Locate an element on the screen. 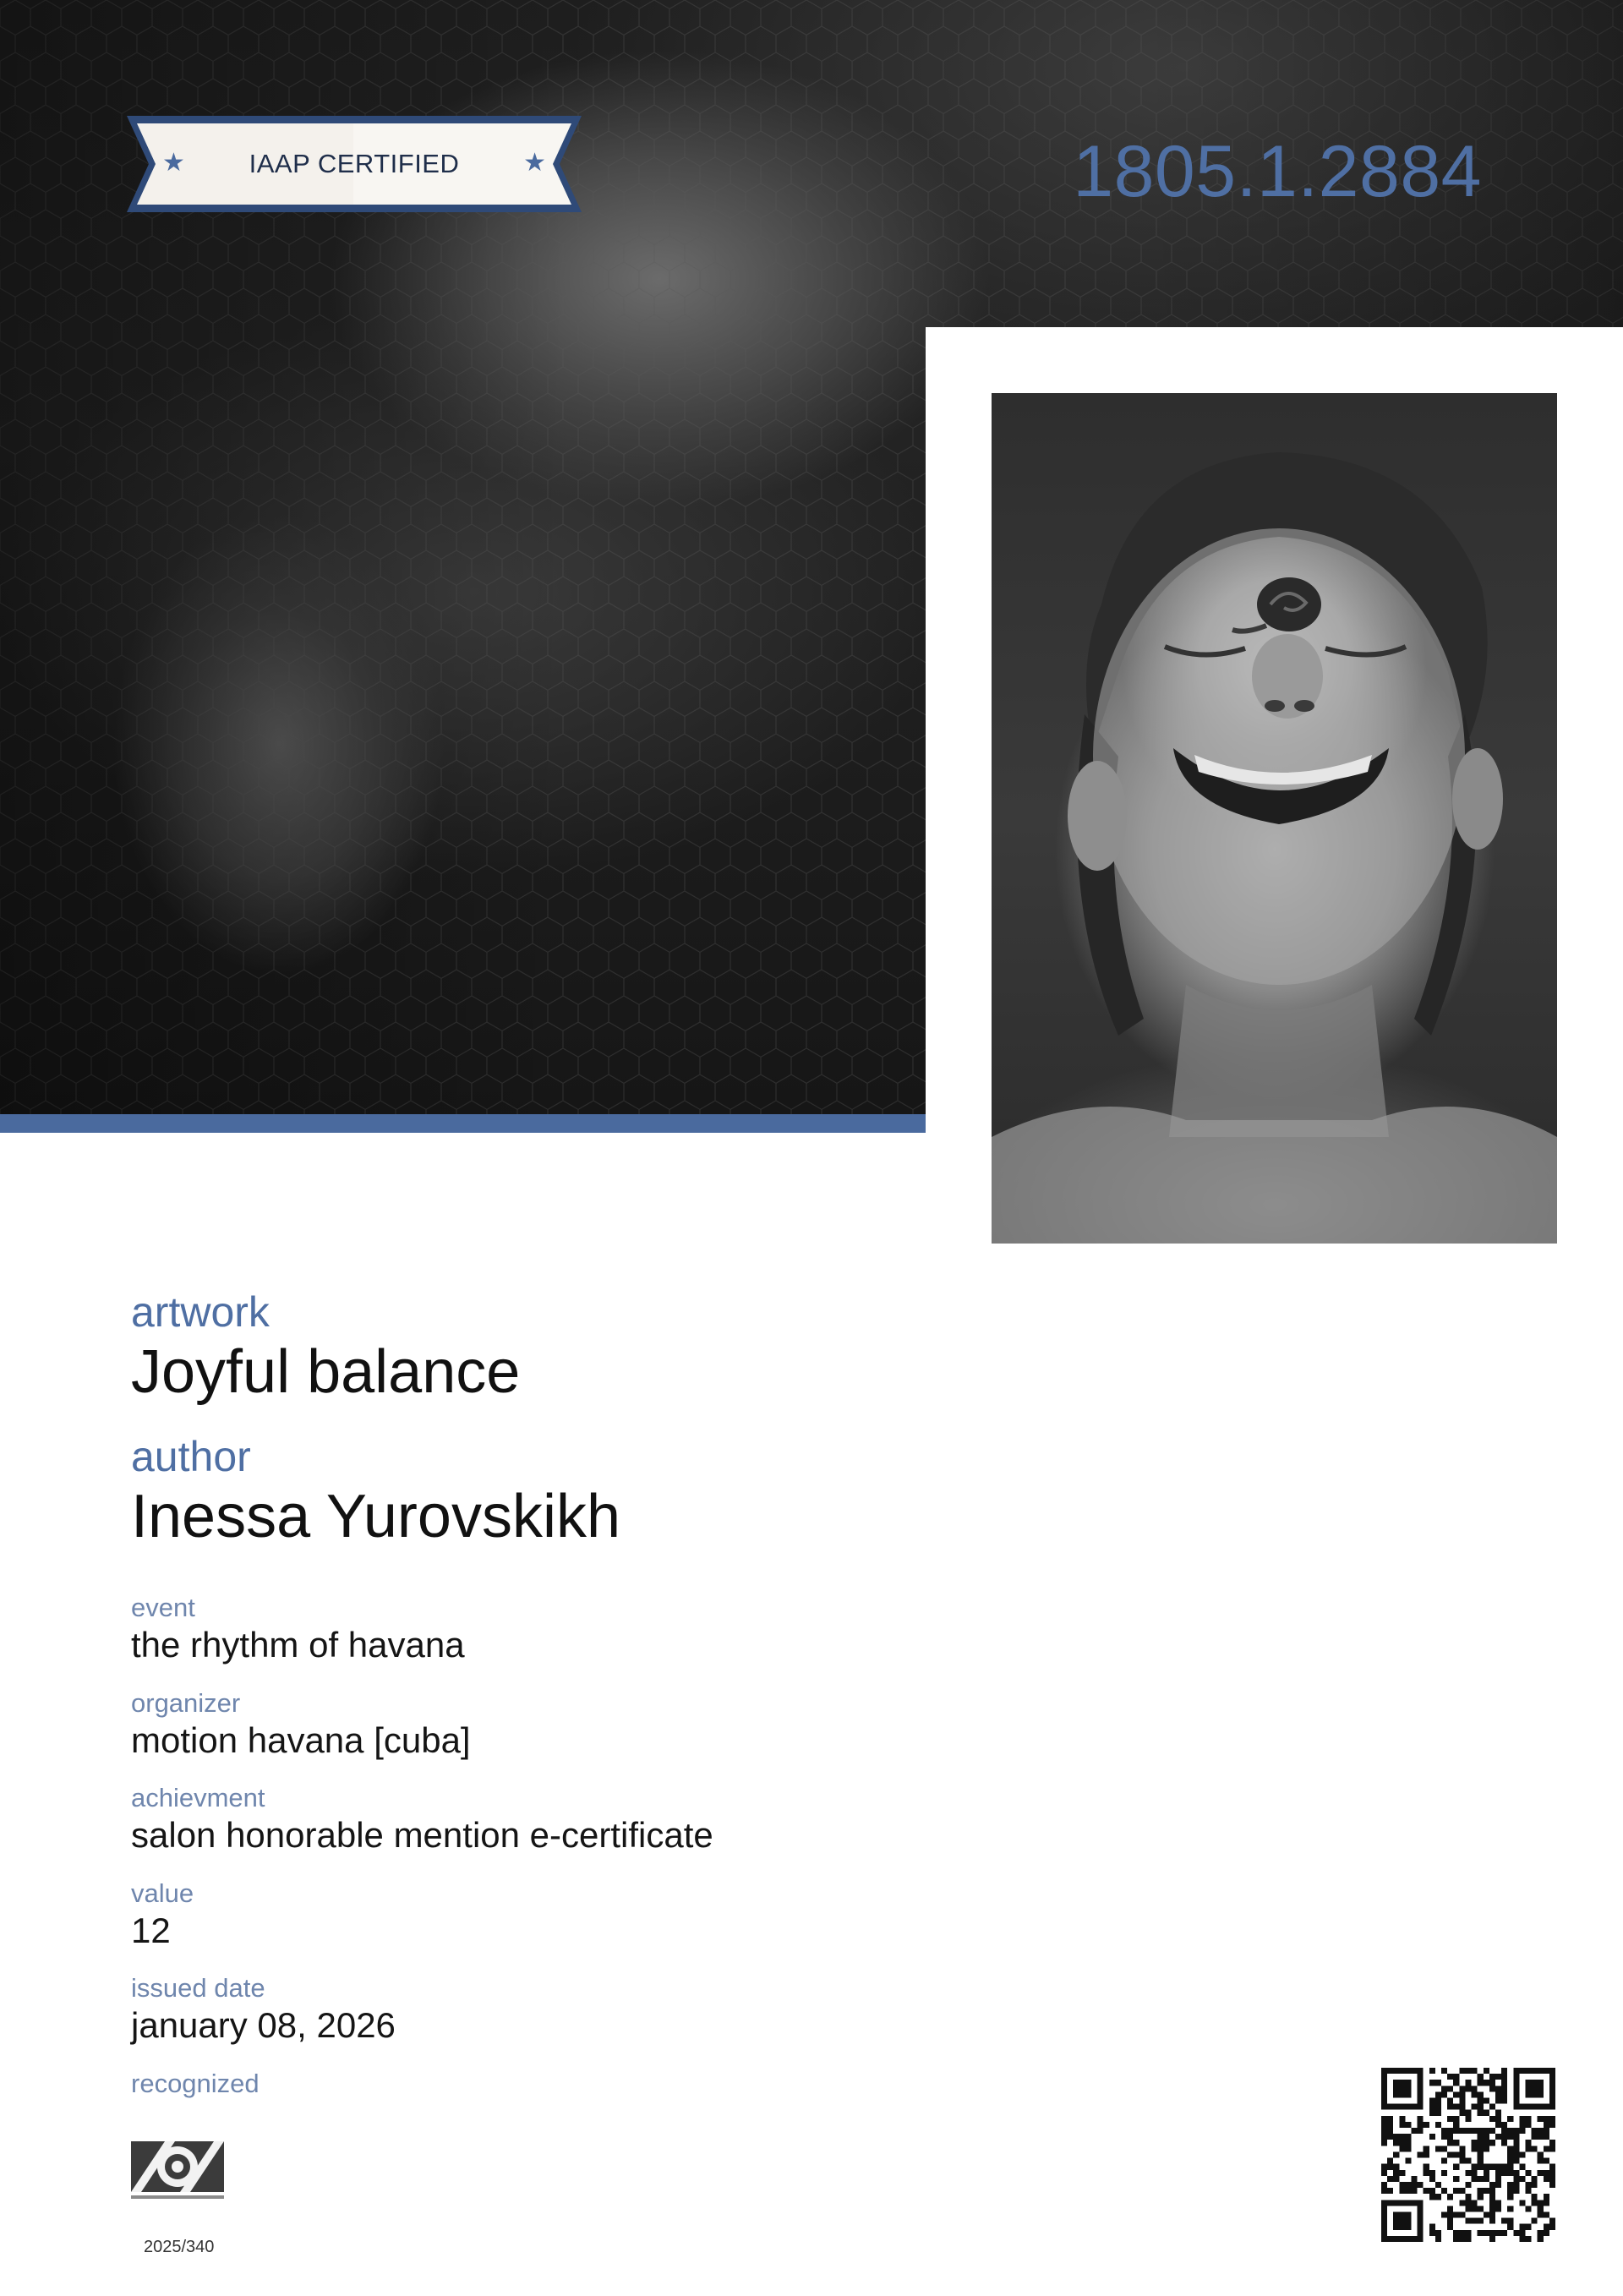 This screenshot has width=1623, height=2296. artwork-photo is located at coordinates (1275, 818).